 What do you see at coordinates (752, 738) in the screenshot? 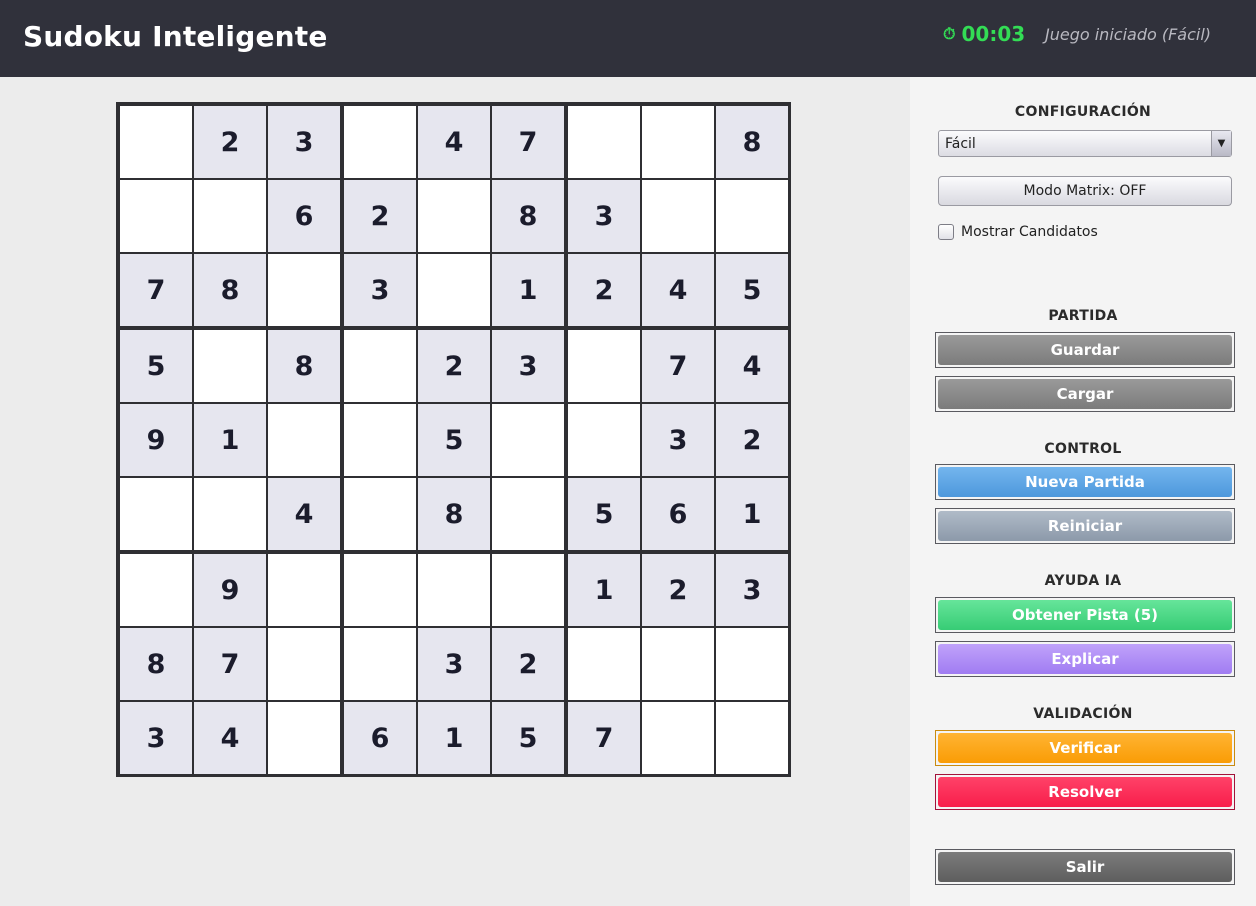
I see `sudoku-cell-r9-c9` at bounding box center [752, 738].